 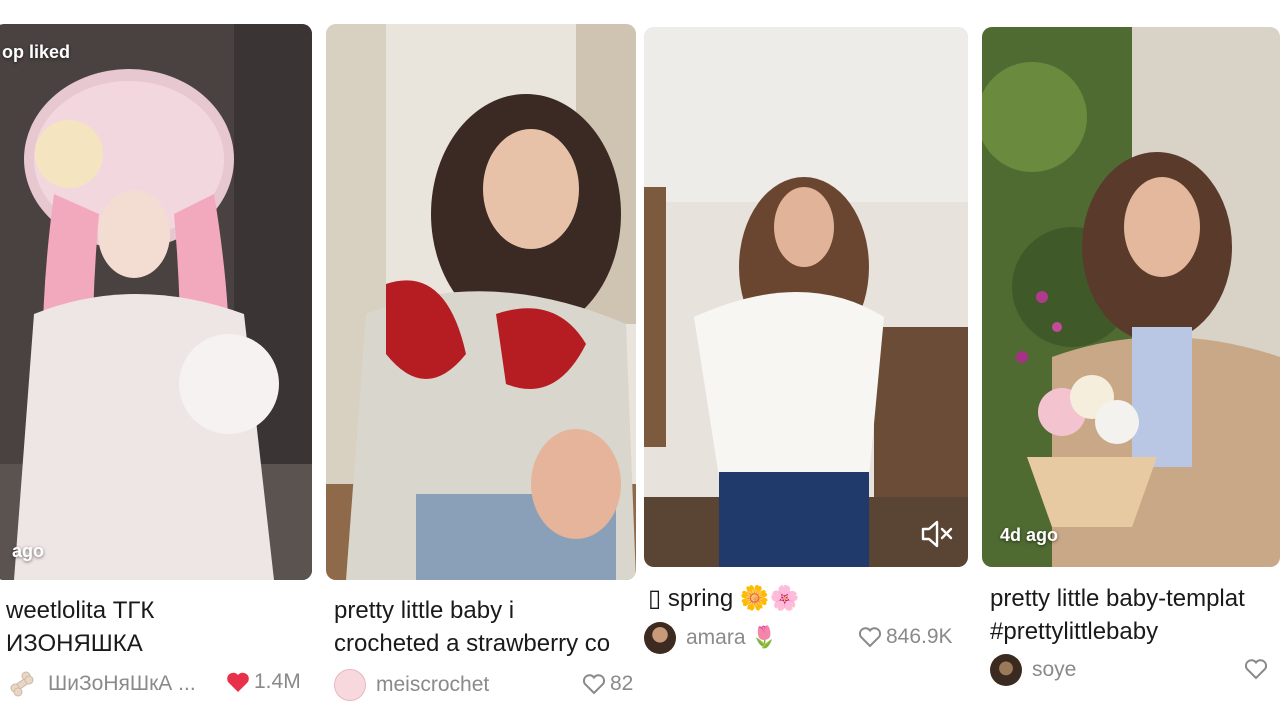 I want to click on like-count, so click(x=1258, y=669).